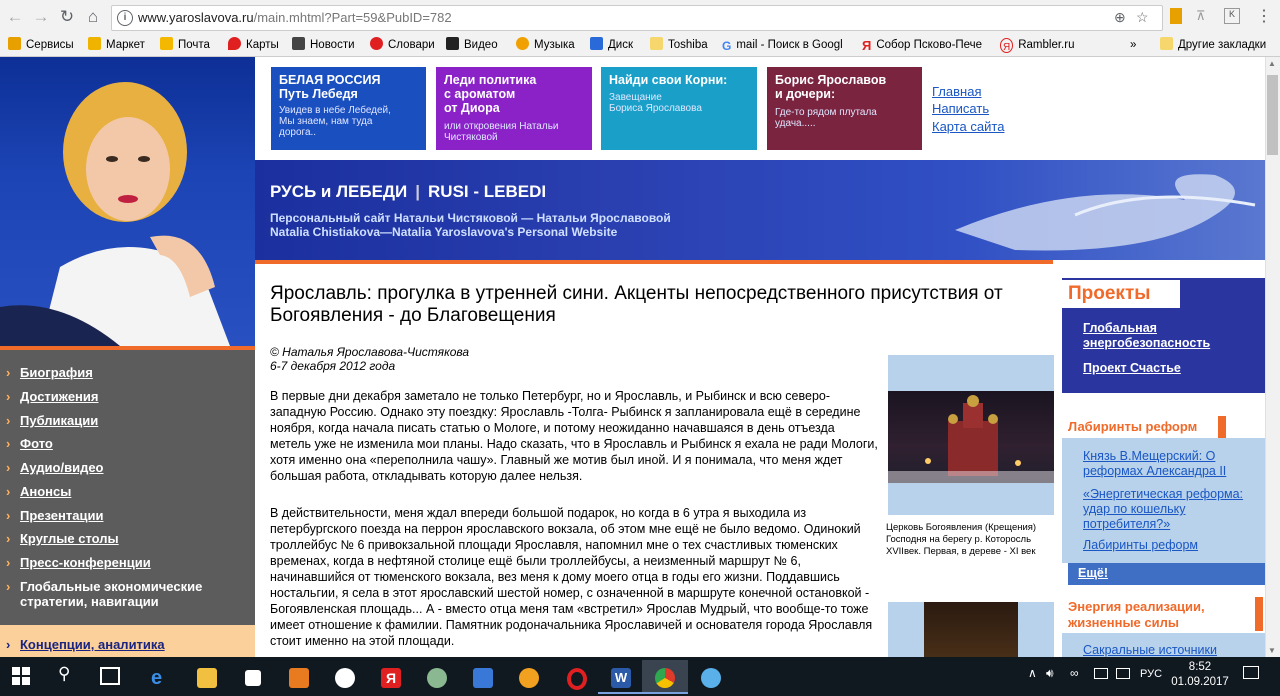  Describe the element at coordinates (125, 18) in the screenshot. I see `info-icon: i` at that location.